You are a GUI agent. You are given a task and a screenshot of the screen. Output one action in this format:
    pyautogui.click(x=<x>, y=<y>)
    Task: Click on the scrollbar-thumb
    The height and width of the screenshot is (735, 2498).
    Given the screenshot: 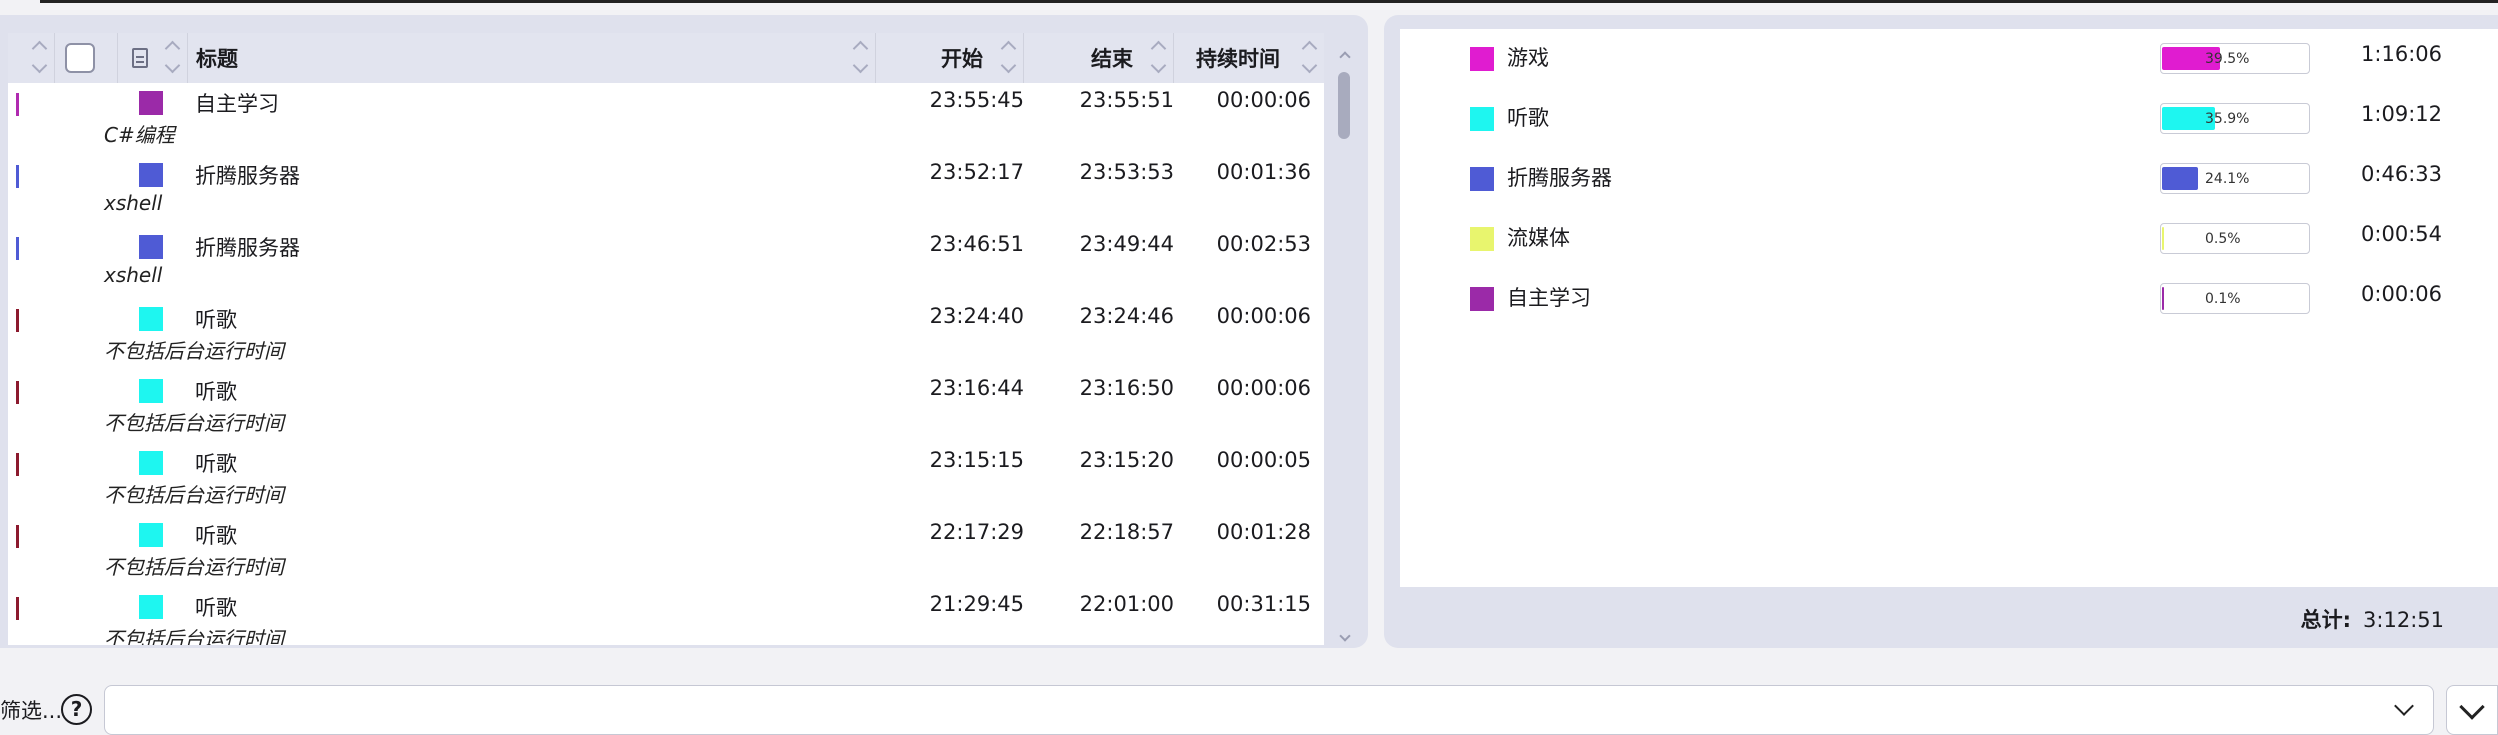 What is the action you would take?
    pyautogui.click(x=1344, y=105)
    